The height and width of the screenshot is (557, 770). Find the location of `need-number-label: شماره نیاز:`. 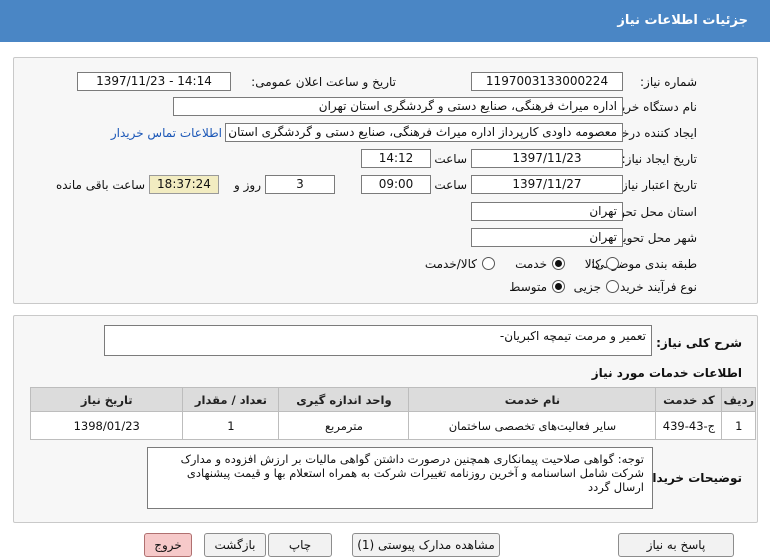

need-number-label: شماره نیاز: is located at coordinates (668, 82).